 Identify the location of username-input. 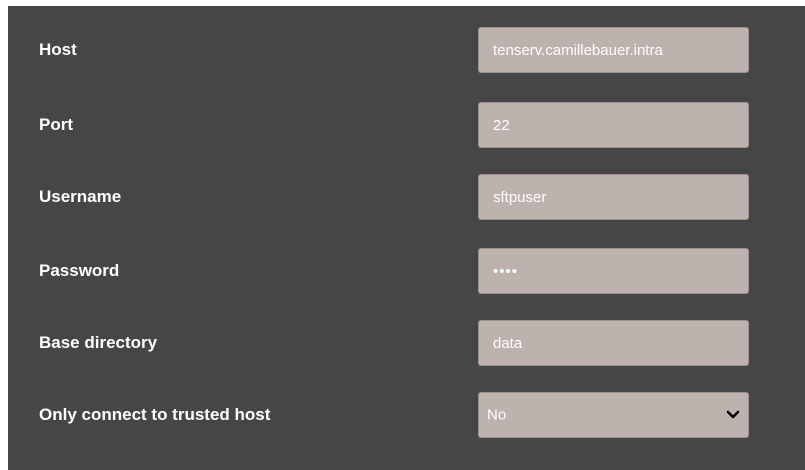
(613, 197).